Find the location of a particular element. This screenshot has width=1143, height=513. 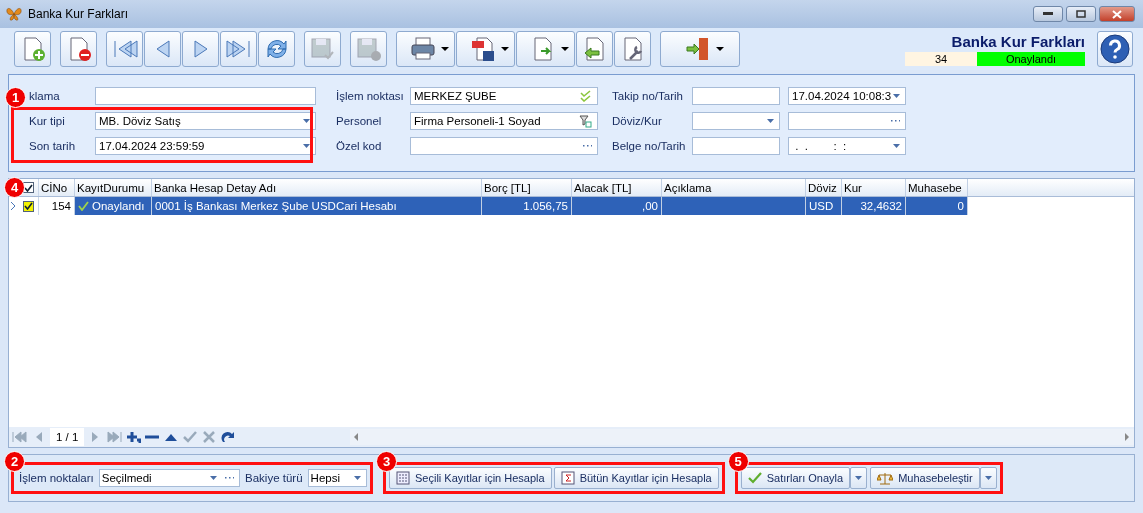

column-header: Muhasebe is located at coordinates (937, 187).